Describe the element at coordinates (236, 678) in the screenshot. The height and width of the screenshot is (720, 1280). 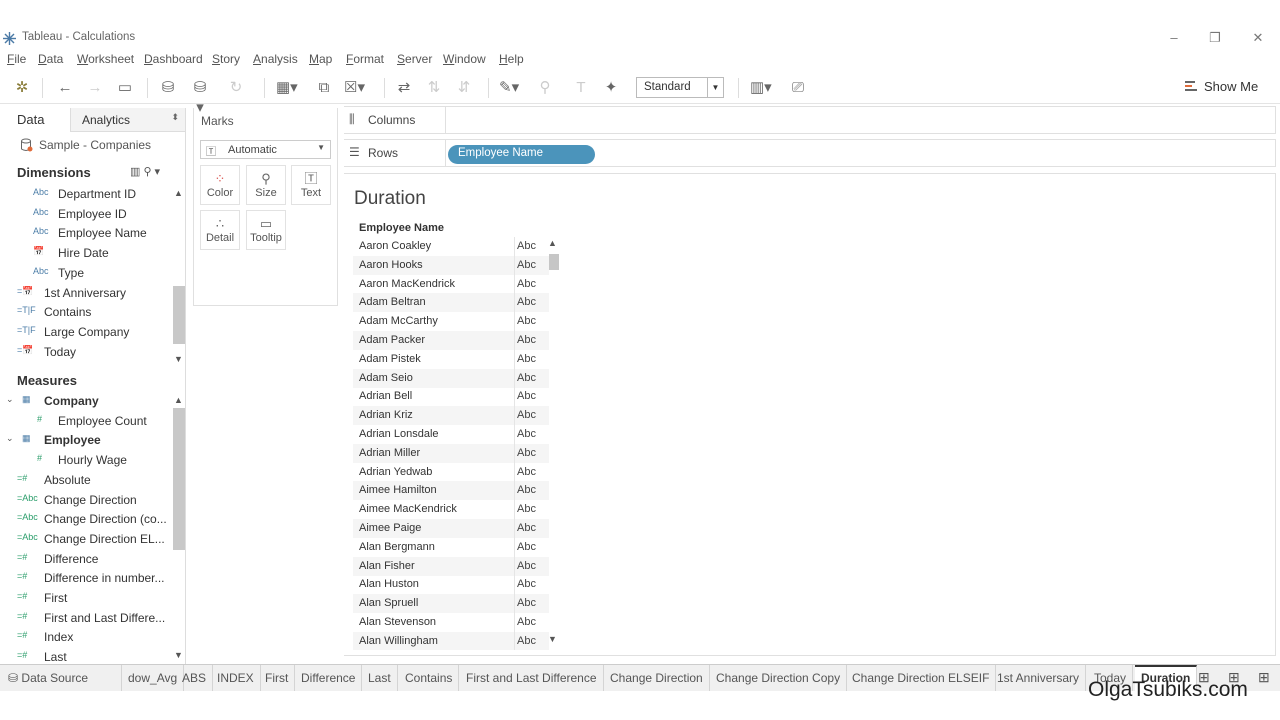
I see `sheet-tab: INDEX` at that location.